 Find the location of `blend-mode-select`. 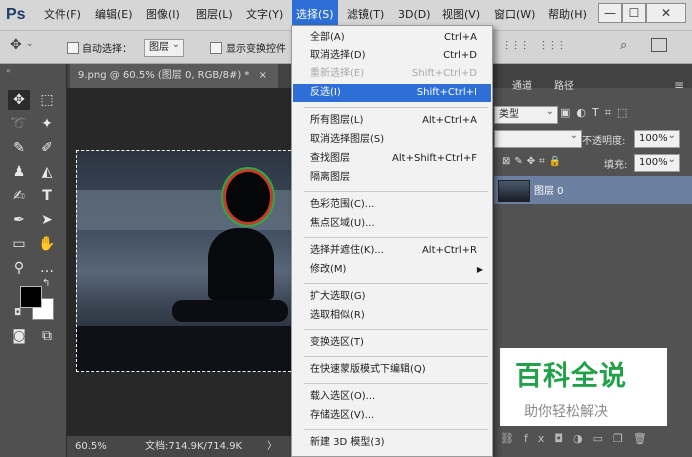

blend-mode-select is located at coordinates (538, 138).